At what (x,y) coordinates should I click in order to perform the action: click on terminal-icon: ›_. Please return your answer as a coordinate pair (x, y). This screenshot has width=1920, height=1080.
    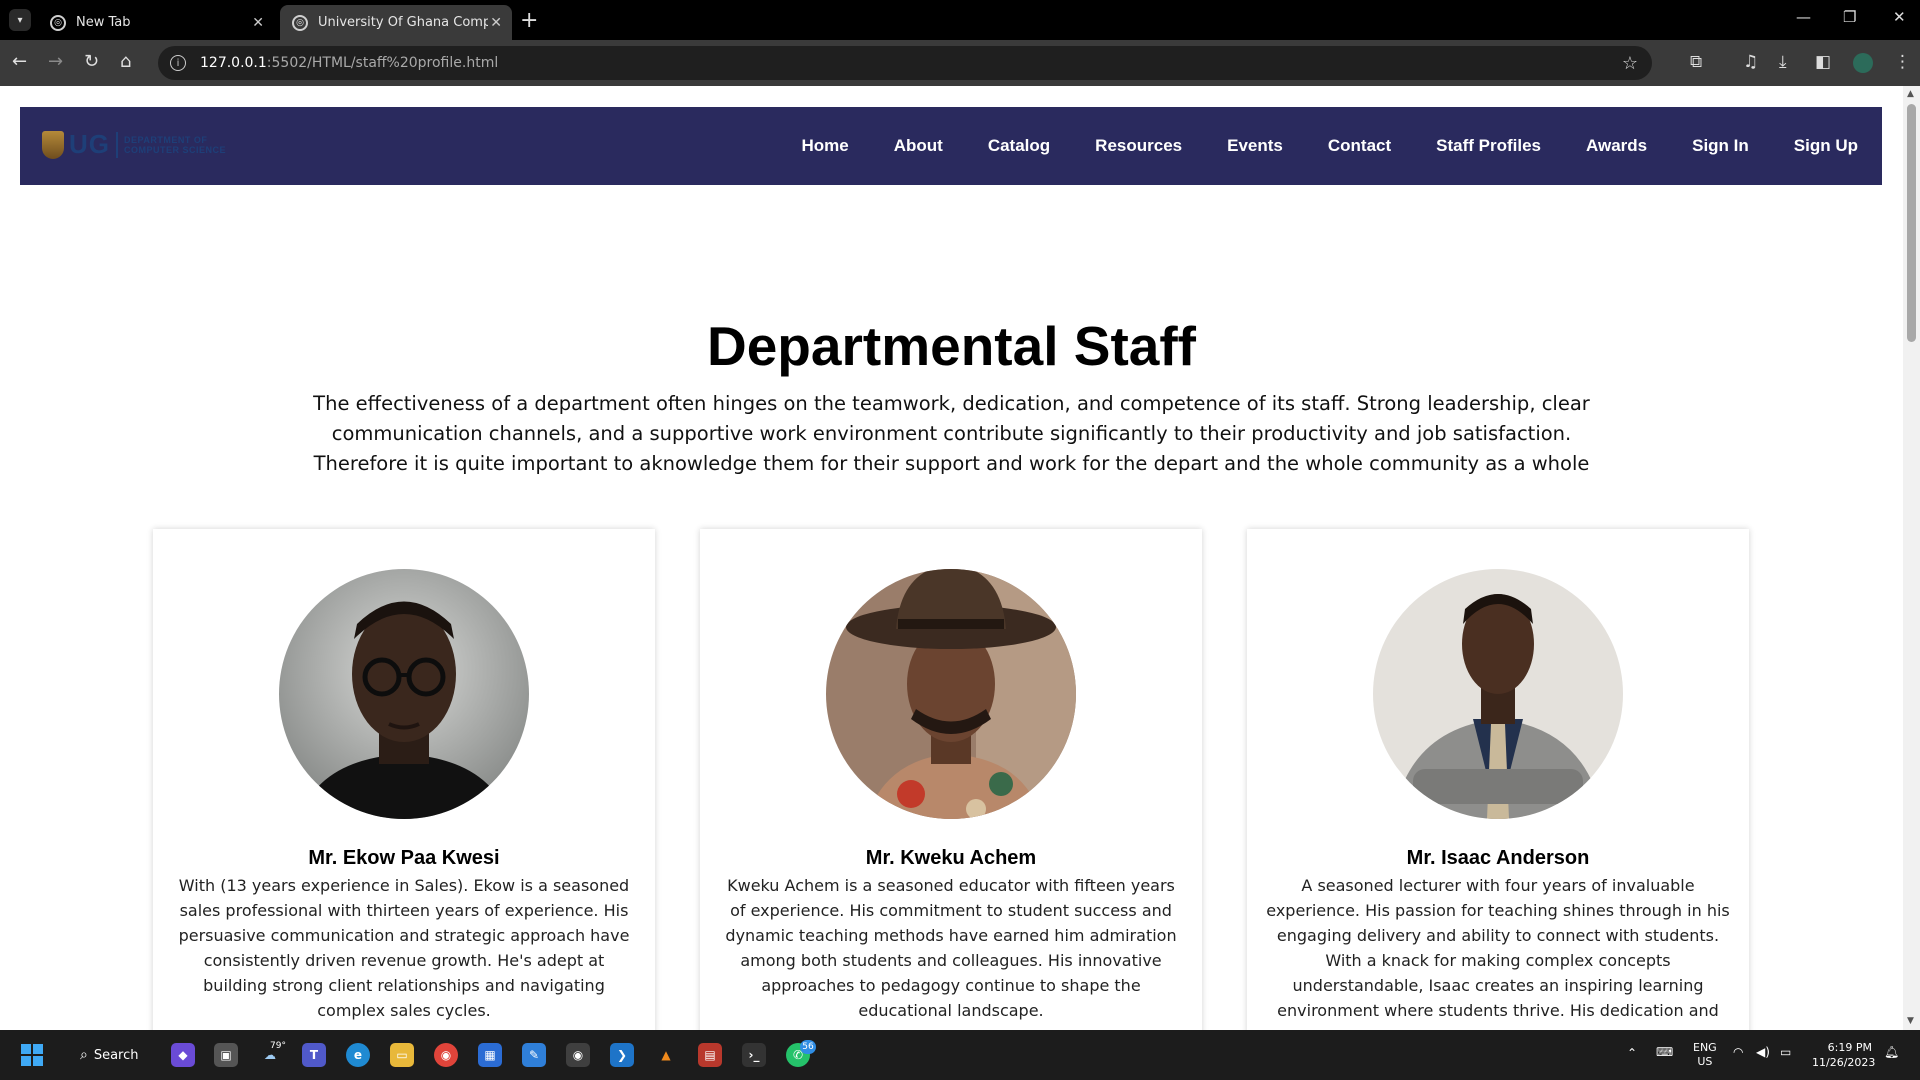
    Looking at the image, I should click on (754, 1055).